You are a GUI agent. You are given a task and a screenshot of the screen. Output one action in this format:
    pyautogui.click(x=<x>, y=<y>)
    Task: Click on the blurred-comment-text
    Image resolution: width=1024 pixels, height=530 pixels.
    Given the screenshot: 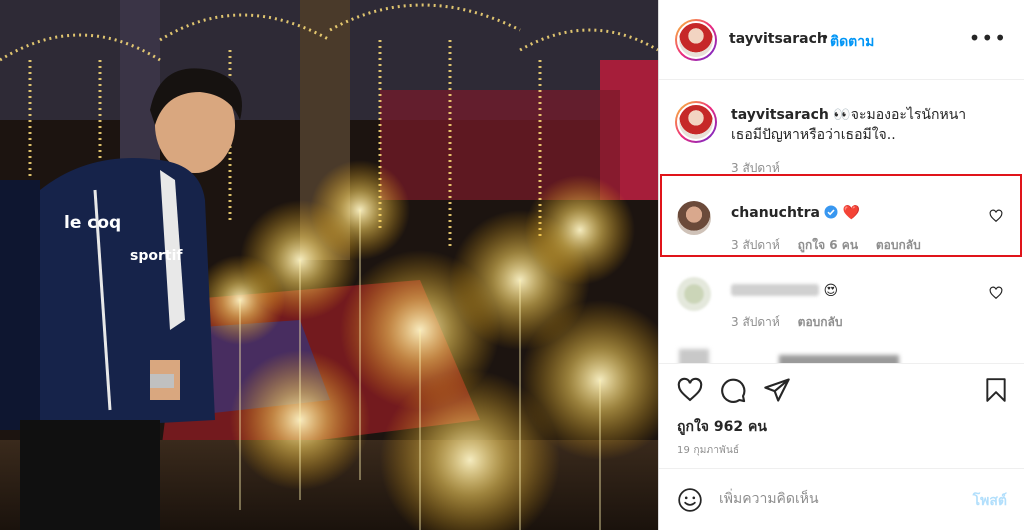 What is the action you would take?
    pyautogui.click(x=839, y=359)
    